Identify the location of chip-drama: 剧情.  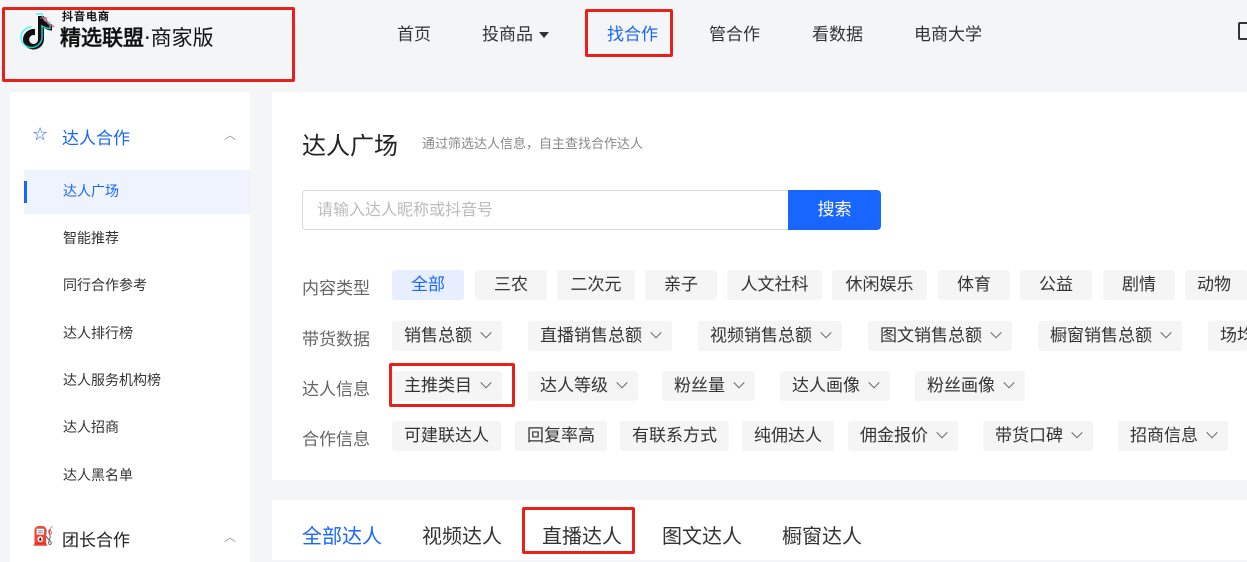
(1139, 285).